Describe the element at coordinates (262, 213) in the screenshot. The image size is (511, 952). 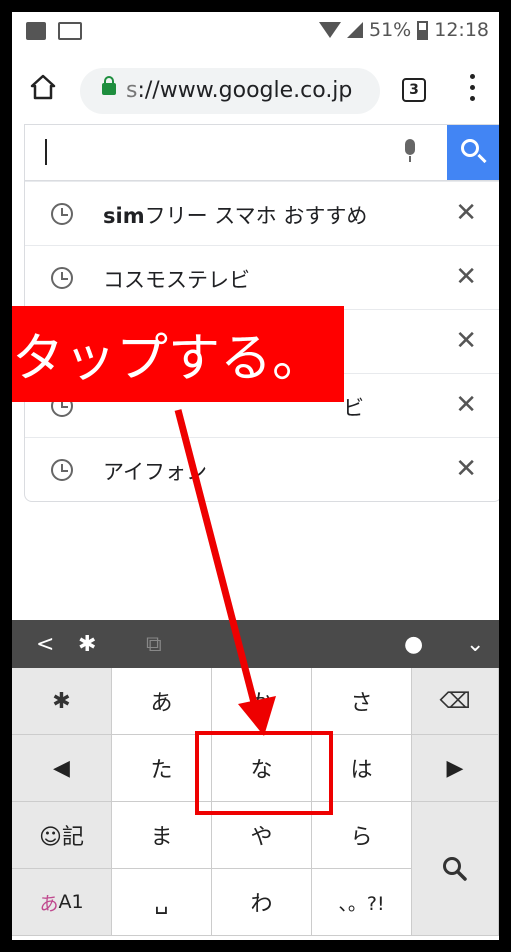
I see `suggestion-item: simフリー スマホ おすすめ ✕` at that location.